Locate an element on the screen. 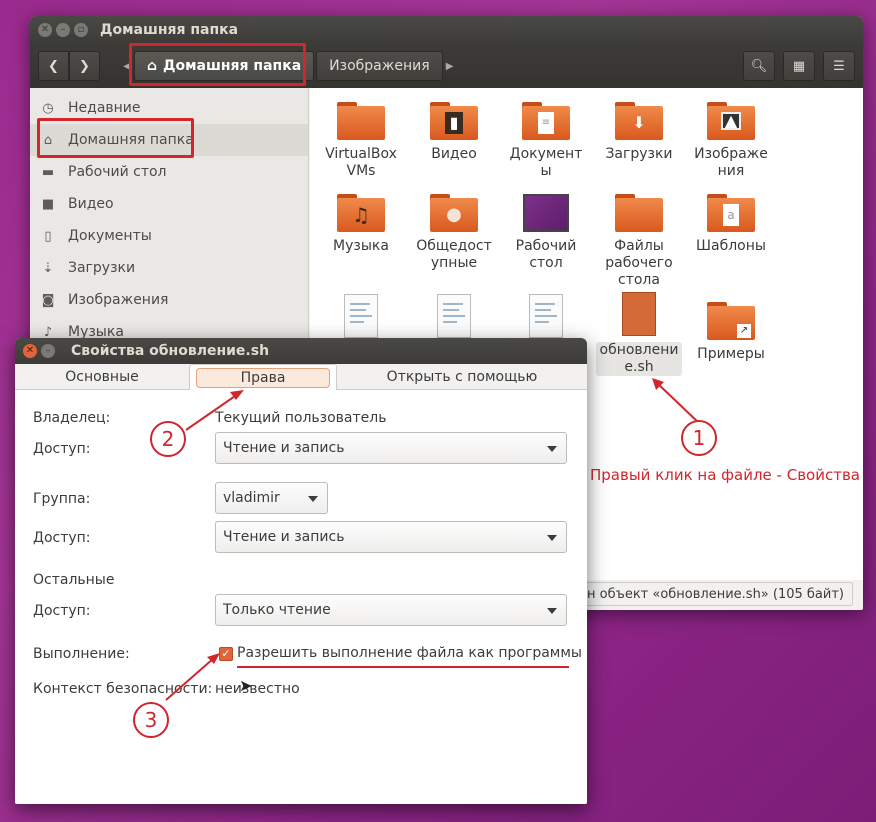 This screenshot has height=822, width=876. dialog-minimize-button: – is located at coordinates (48, 351).